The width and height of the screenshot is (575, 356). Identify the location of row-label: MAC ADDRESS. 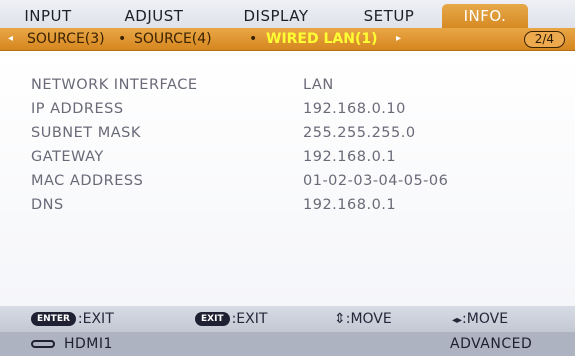
(87, 181).